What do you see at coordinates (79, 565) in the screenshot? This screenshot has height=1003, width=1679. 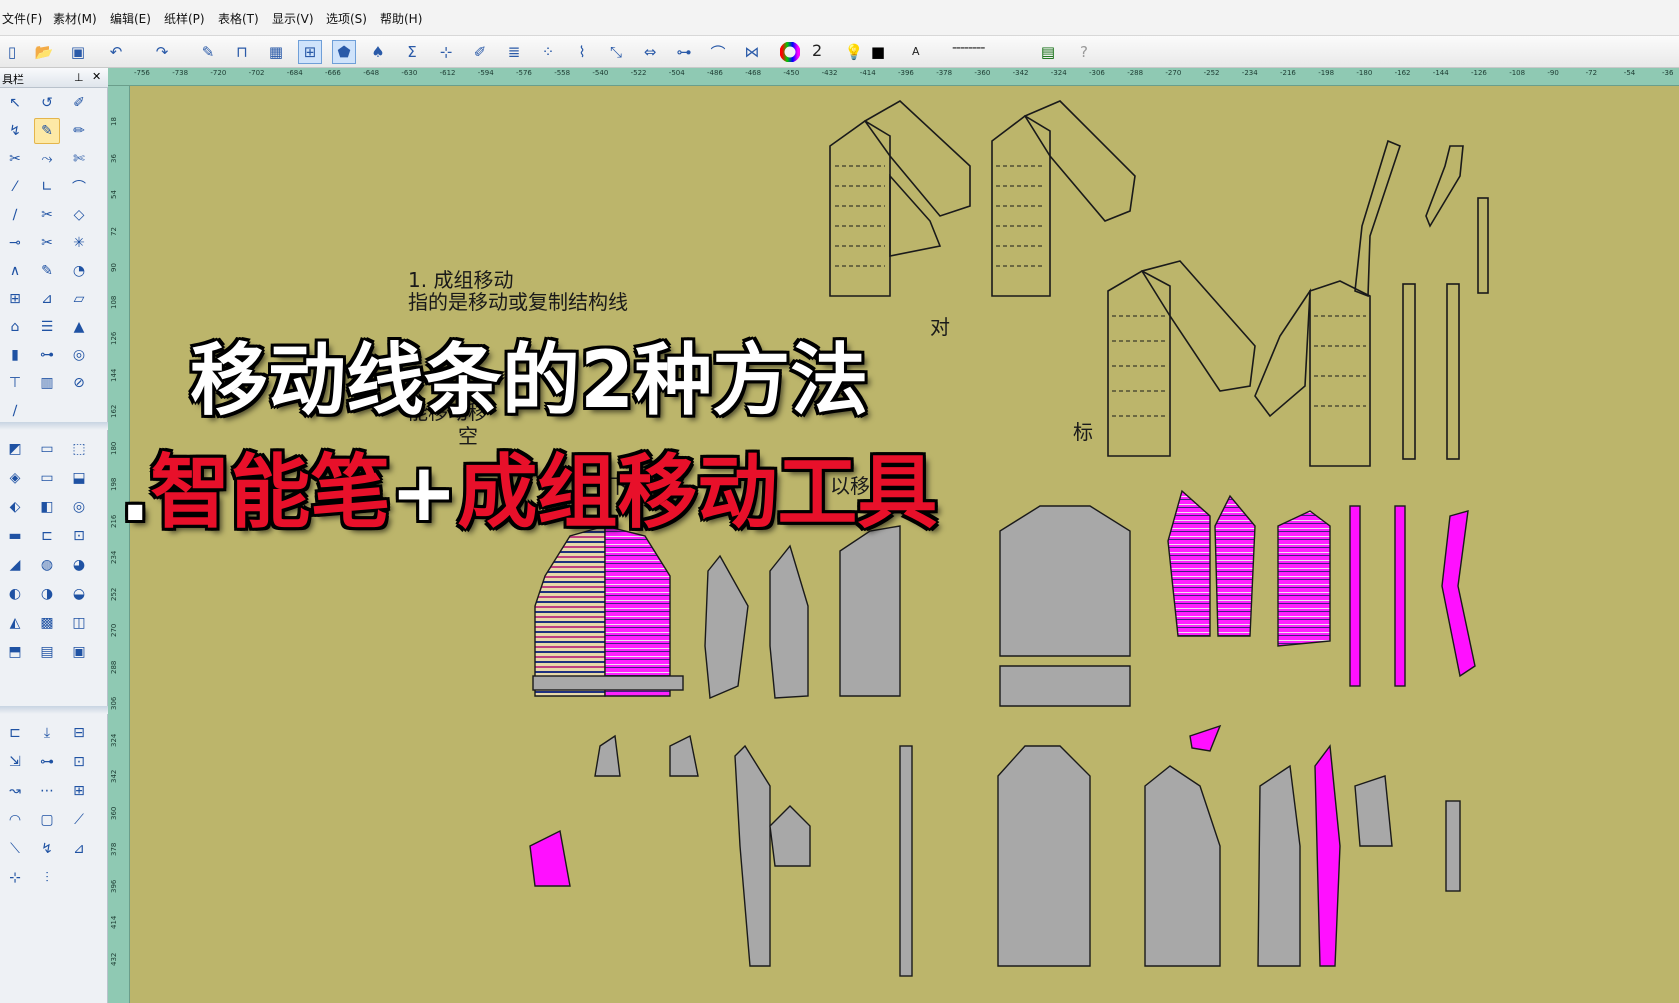 I see `tool-icon: ◕` at bounding box center [79, 565].